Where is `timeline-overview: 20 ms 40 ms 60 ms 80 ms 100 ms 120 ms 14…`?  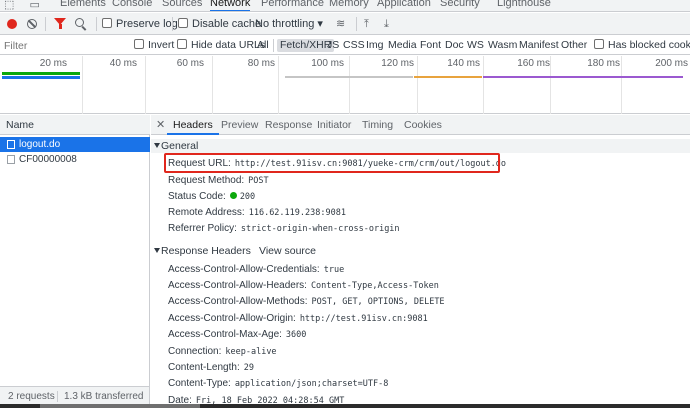 timeline-overview: 20 ms 40 ms 60 ms 80 ms 100 ms 120 ms 14… is located at coordinates (345, 85).